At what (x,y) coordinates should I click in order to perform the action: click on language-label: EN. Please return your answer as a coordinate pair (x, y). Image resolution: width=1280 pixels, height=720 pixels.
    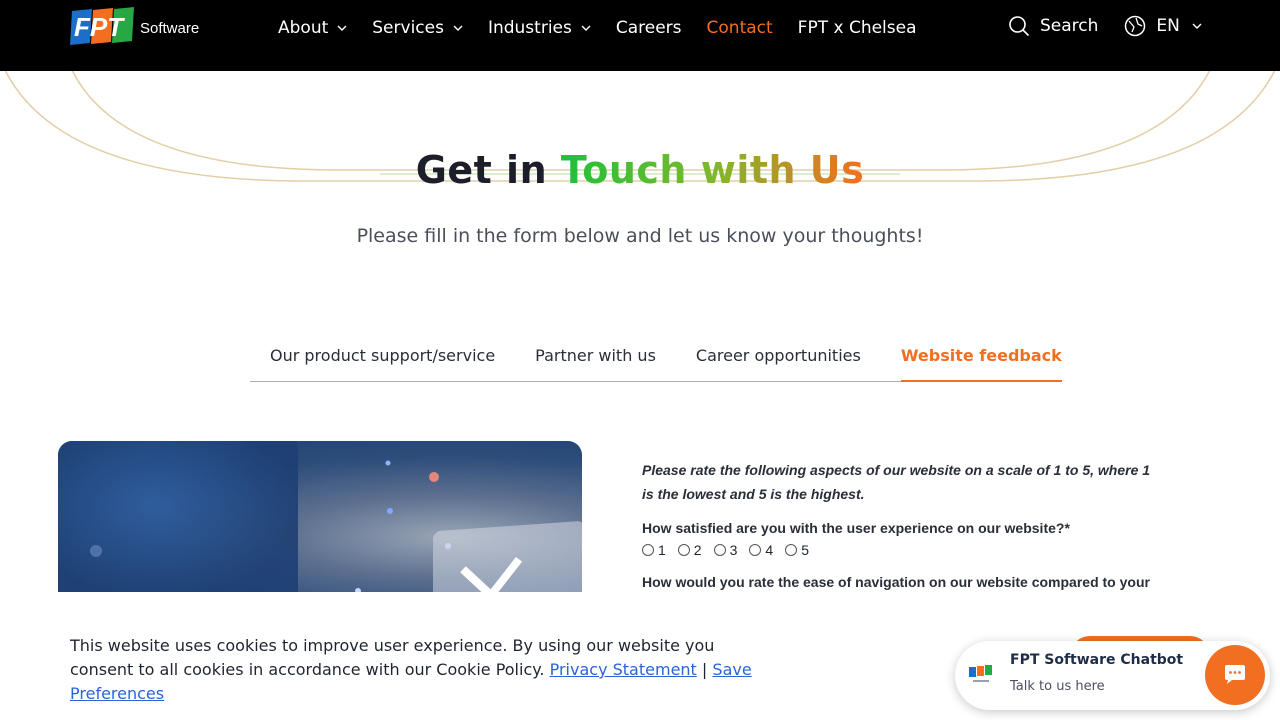
    Looking at the image, I should click on (1168, 26).